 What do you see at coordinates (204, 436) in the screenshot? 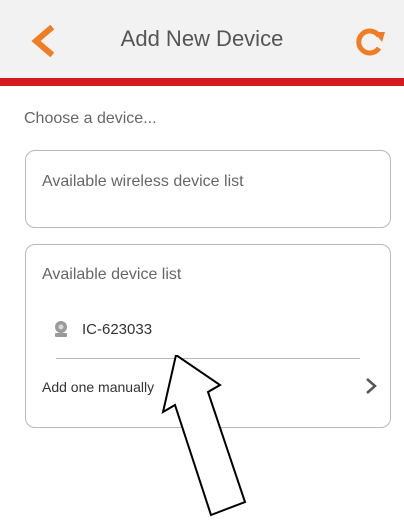
I see `pointer-arrow-icon` at bounding box center [204, 436].